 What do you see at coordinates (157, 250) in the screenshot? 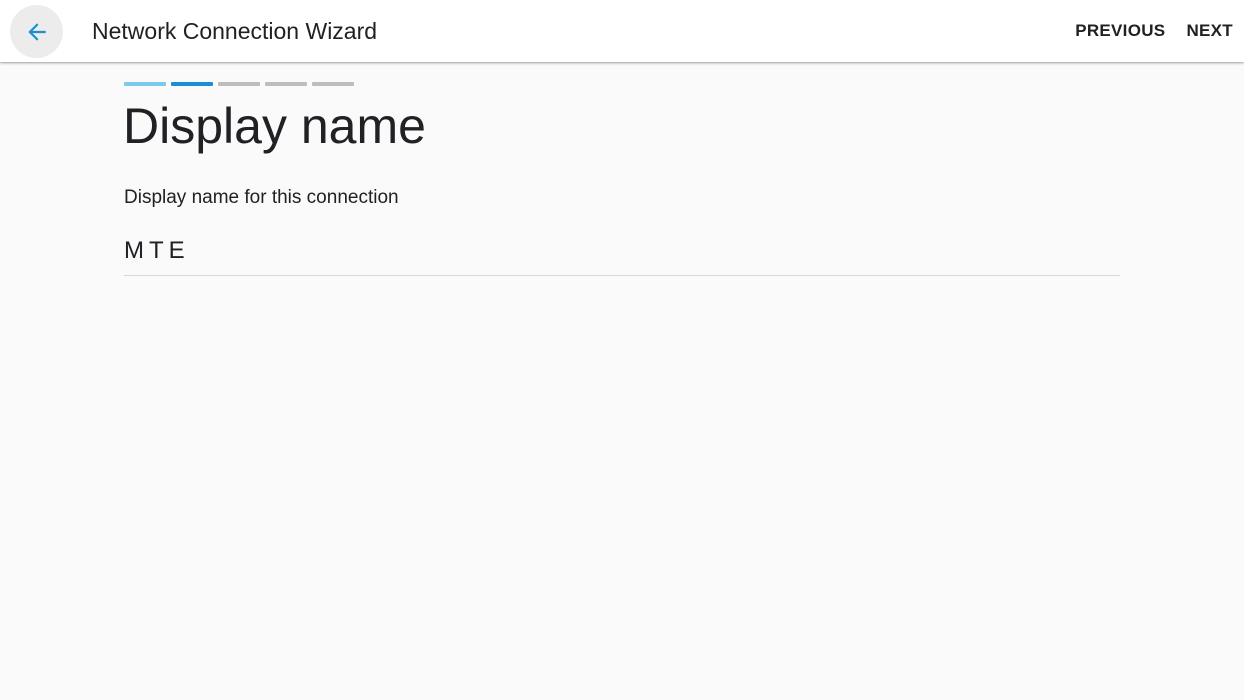
I see `display-name-value: MTE` at bounding box center [157, 250].